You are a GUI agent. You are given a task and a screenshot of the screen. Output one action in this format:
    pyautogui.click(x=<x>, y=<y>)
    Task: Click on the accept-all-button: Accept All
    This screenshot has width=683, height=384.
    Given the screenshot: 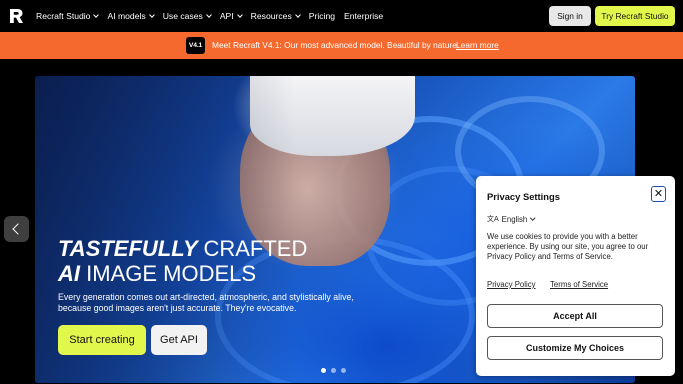 What is the action you would take?
    pyautogui.click(x=575, y=316)
    